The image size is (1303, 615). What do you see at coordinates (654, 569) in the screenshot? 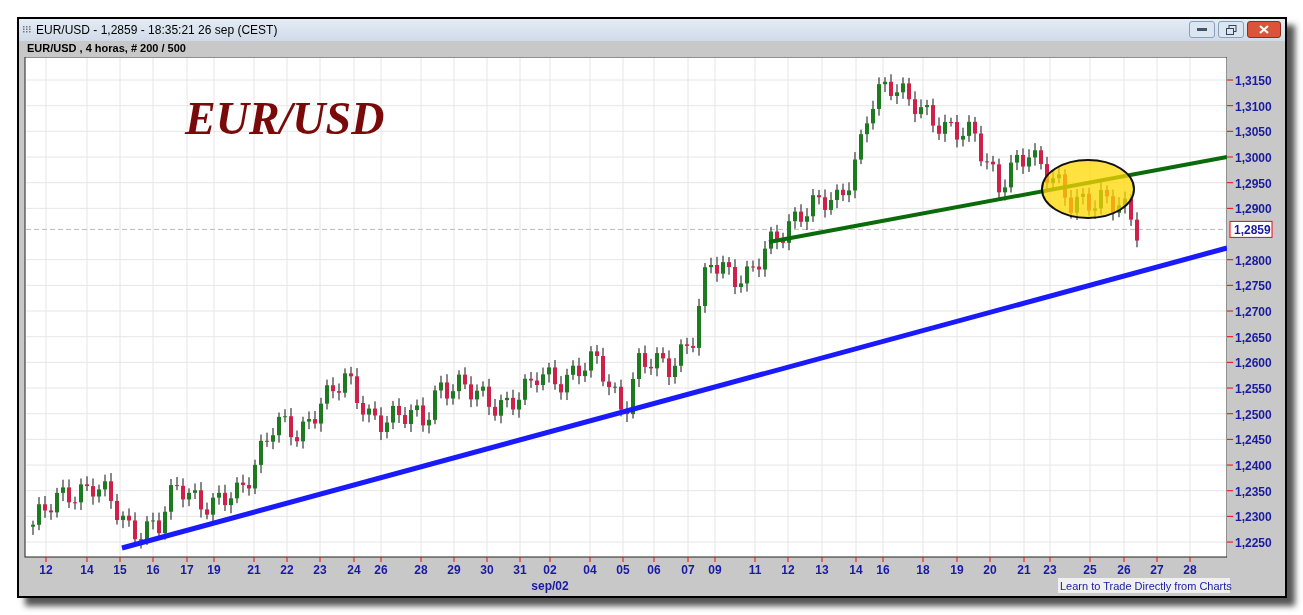
I see `date-tick-label: 06` at bounding box center [654, 569].